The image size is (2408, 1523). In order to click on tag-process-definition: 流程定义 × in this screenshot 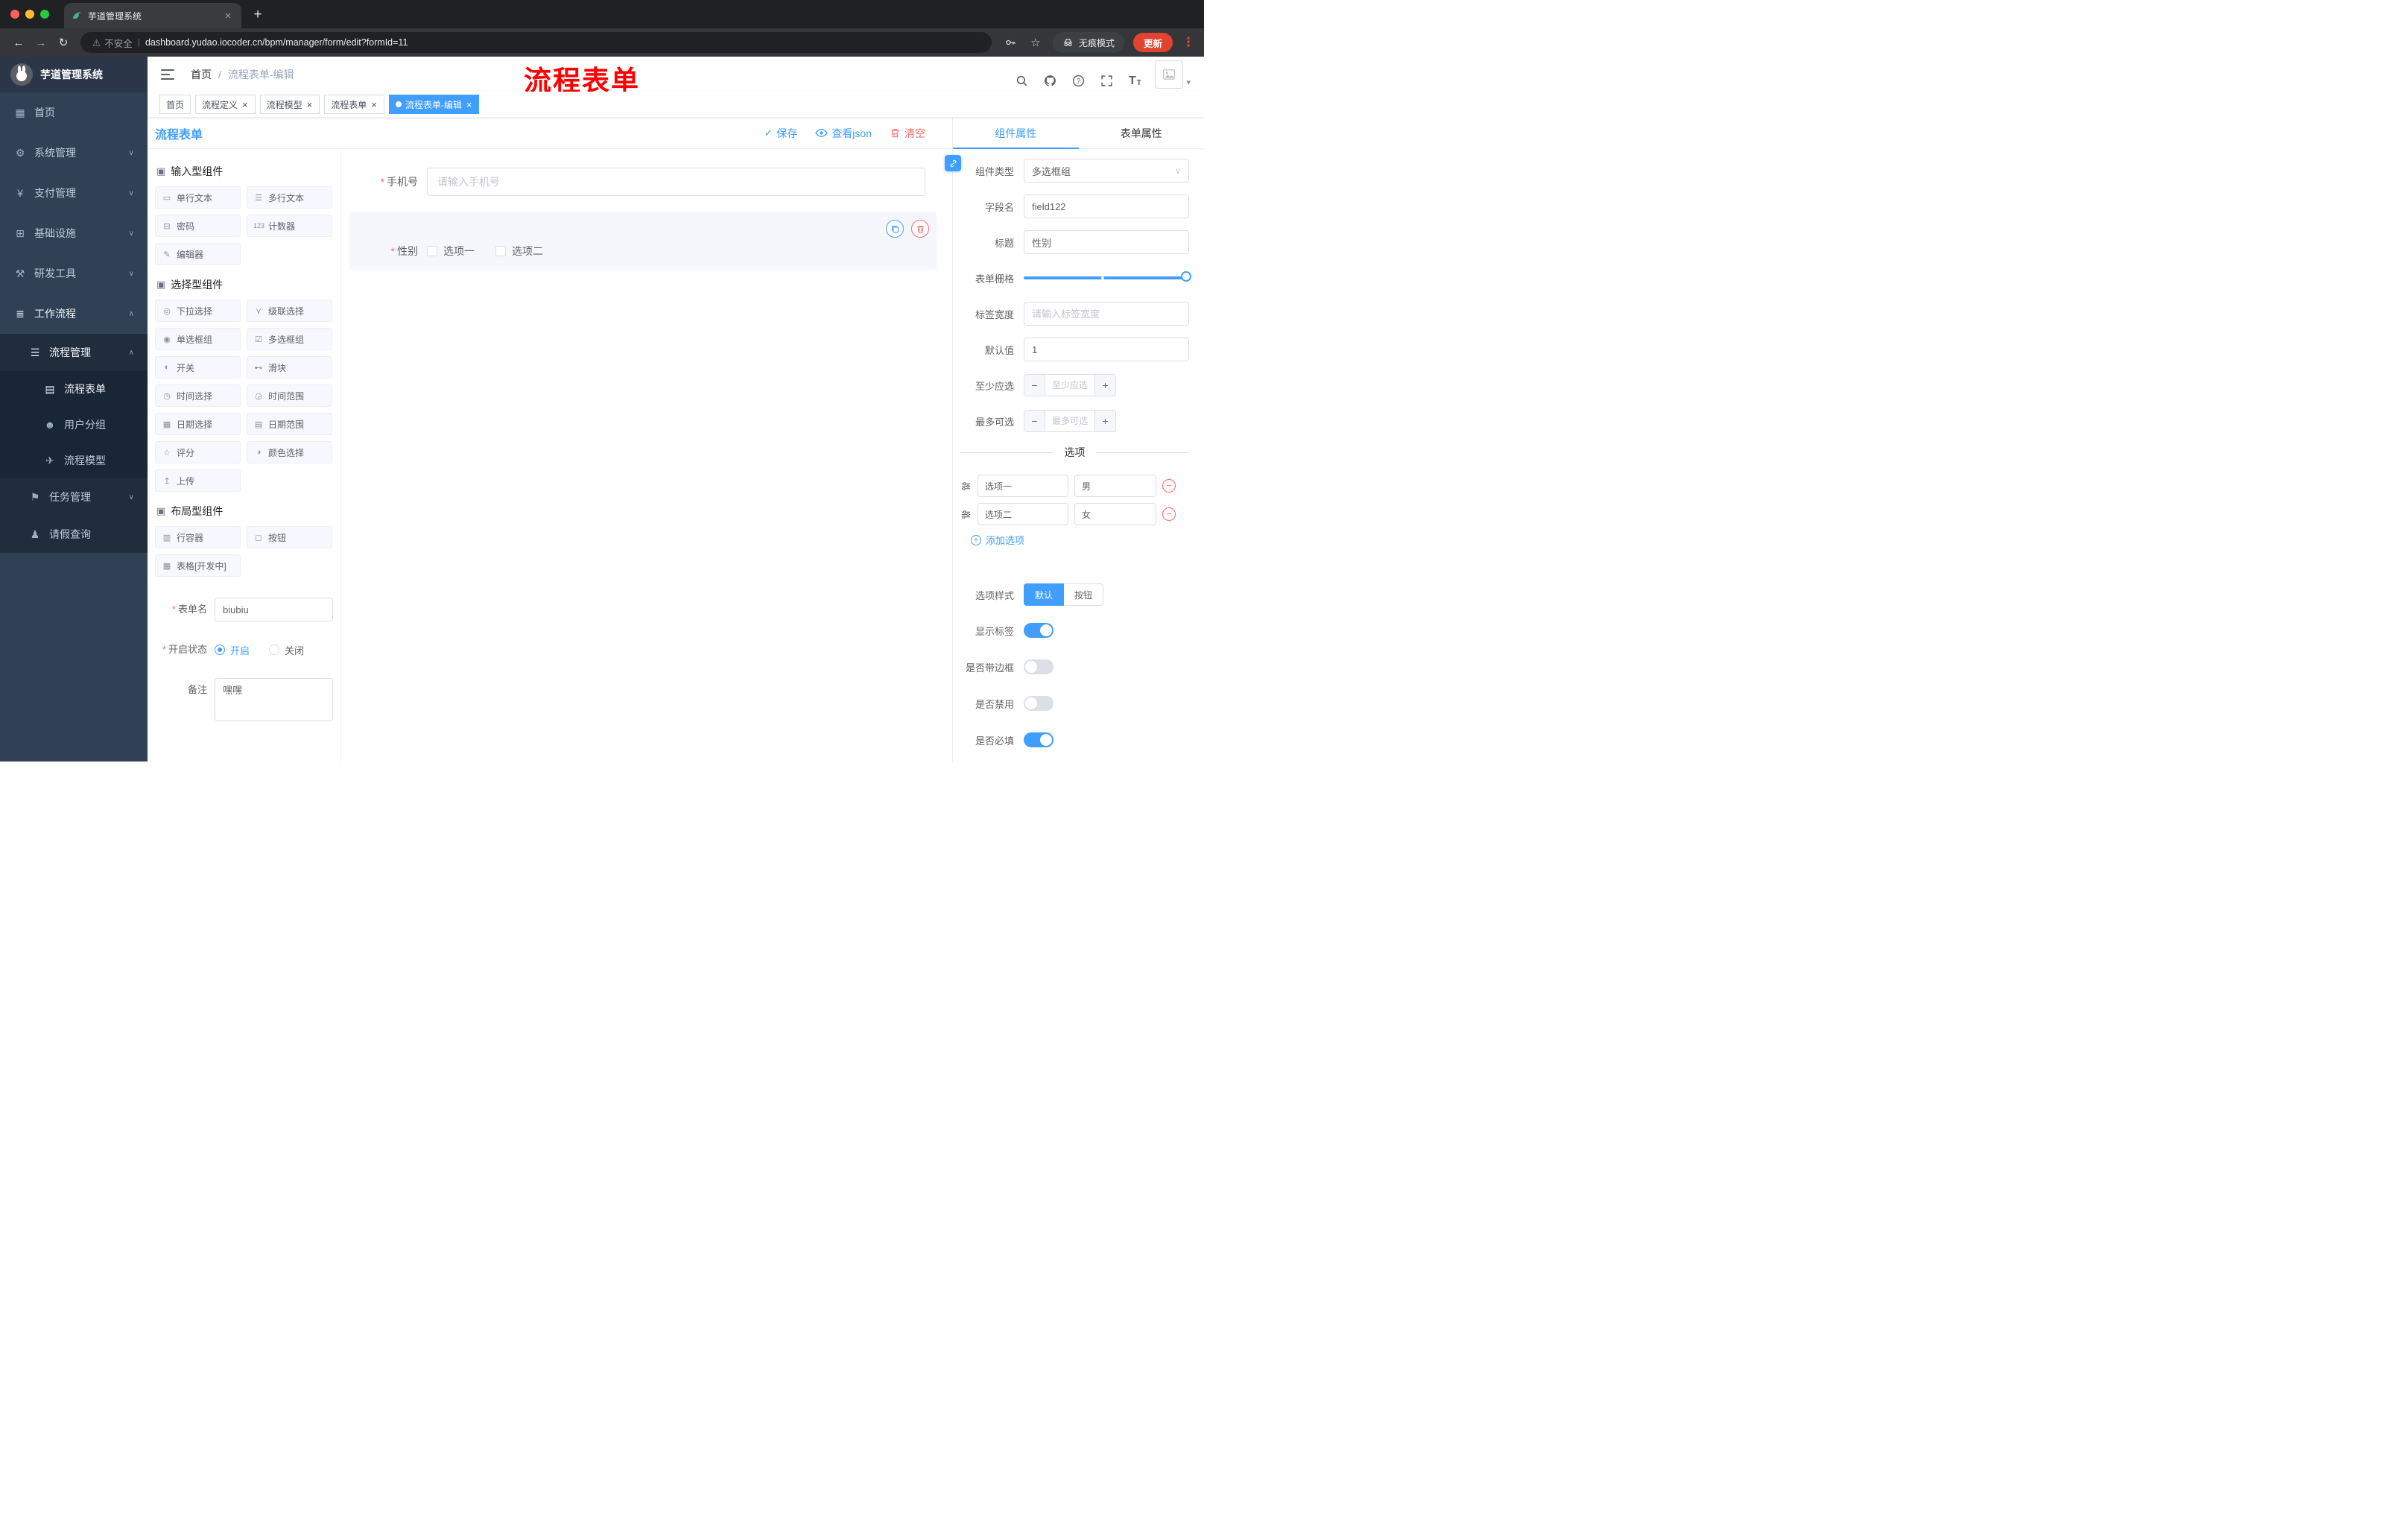, I will do `click(225, 105)`.